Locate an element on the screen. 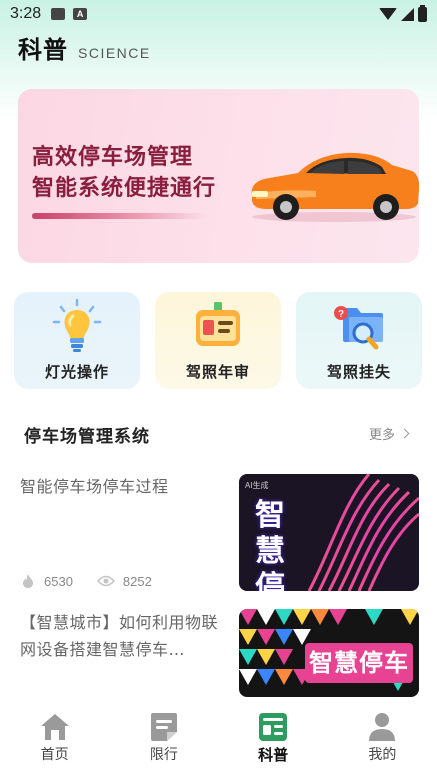 This screenshot has width=437, height=778. tile-license-annual-review: 驾照年审 is located at coordinates (218, 340).